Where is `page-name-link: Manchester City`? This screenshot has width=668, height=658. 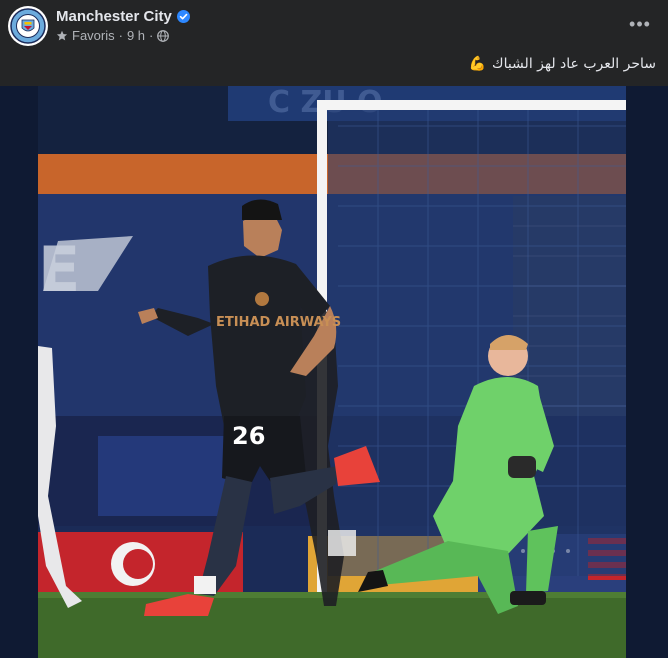 page-name-link: Manchester City is located at coordinates (123, 16).